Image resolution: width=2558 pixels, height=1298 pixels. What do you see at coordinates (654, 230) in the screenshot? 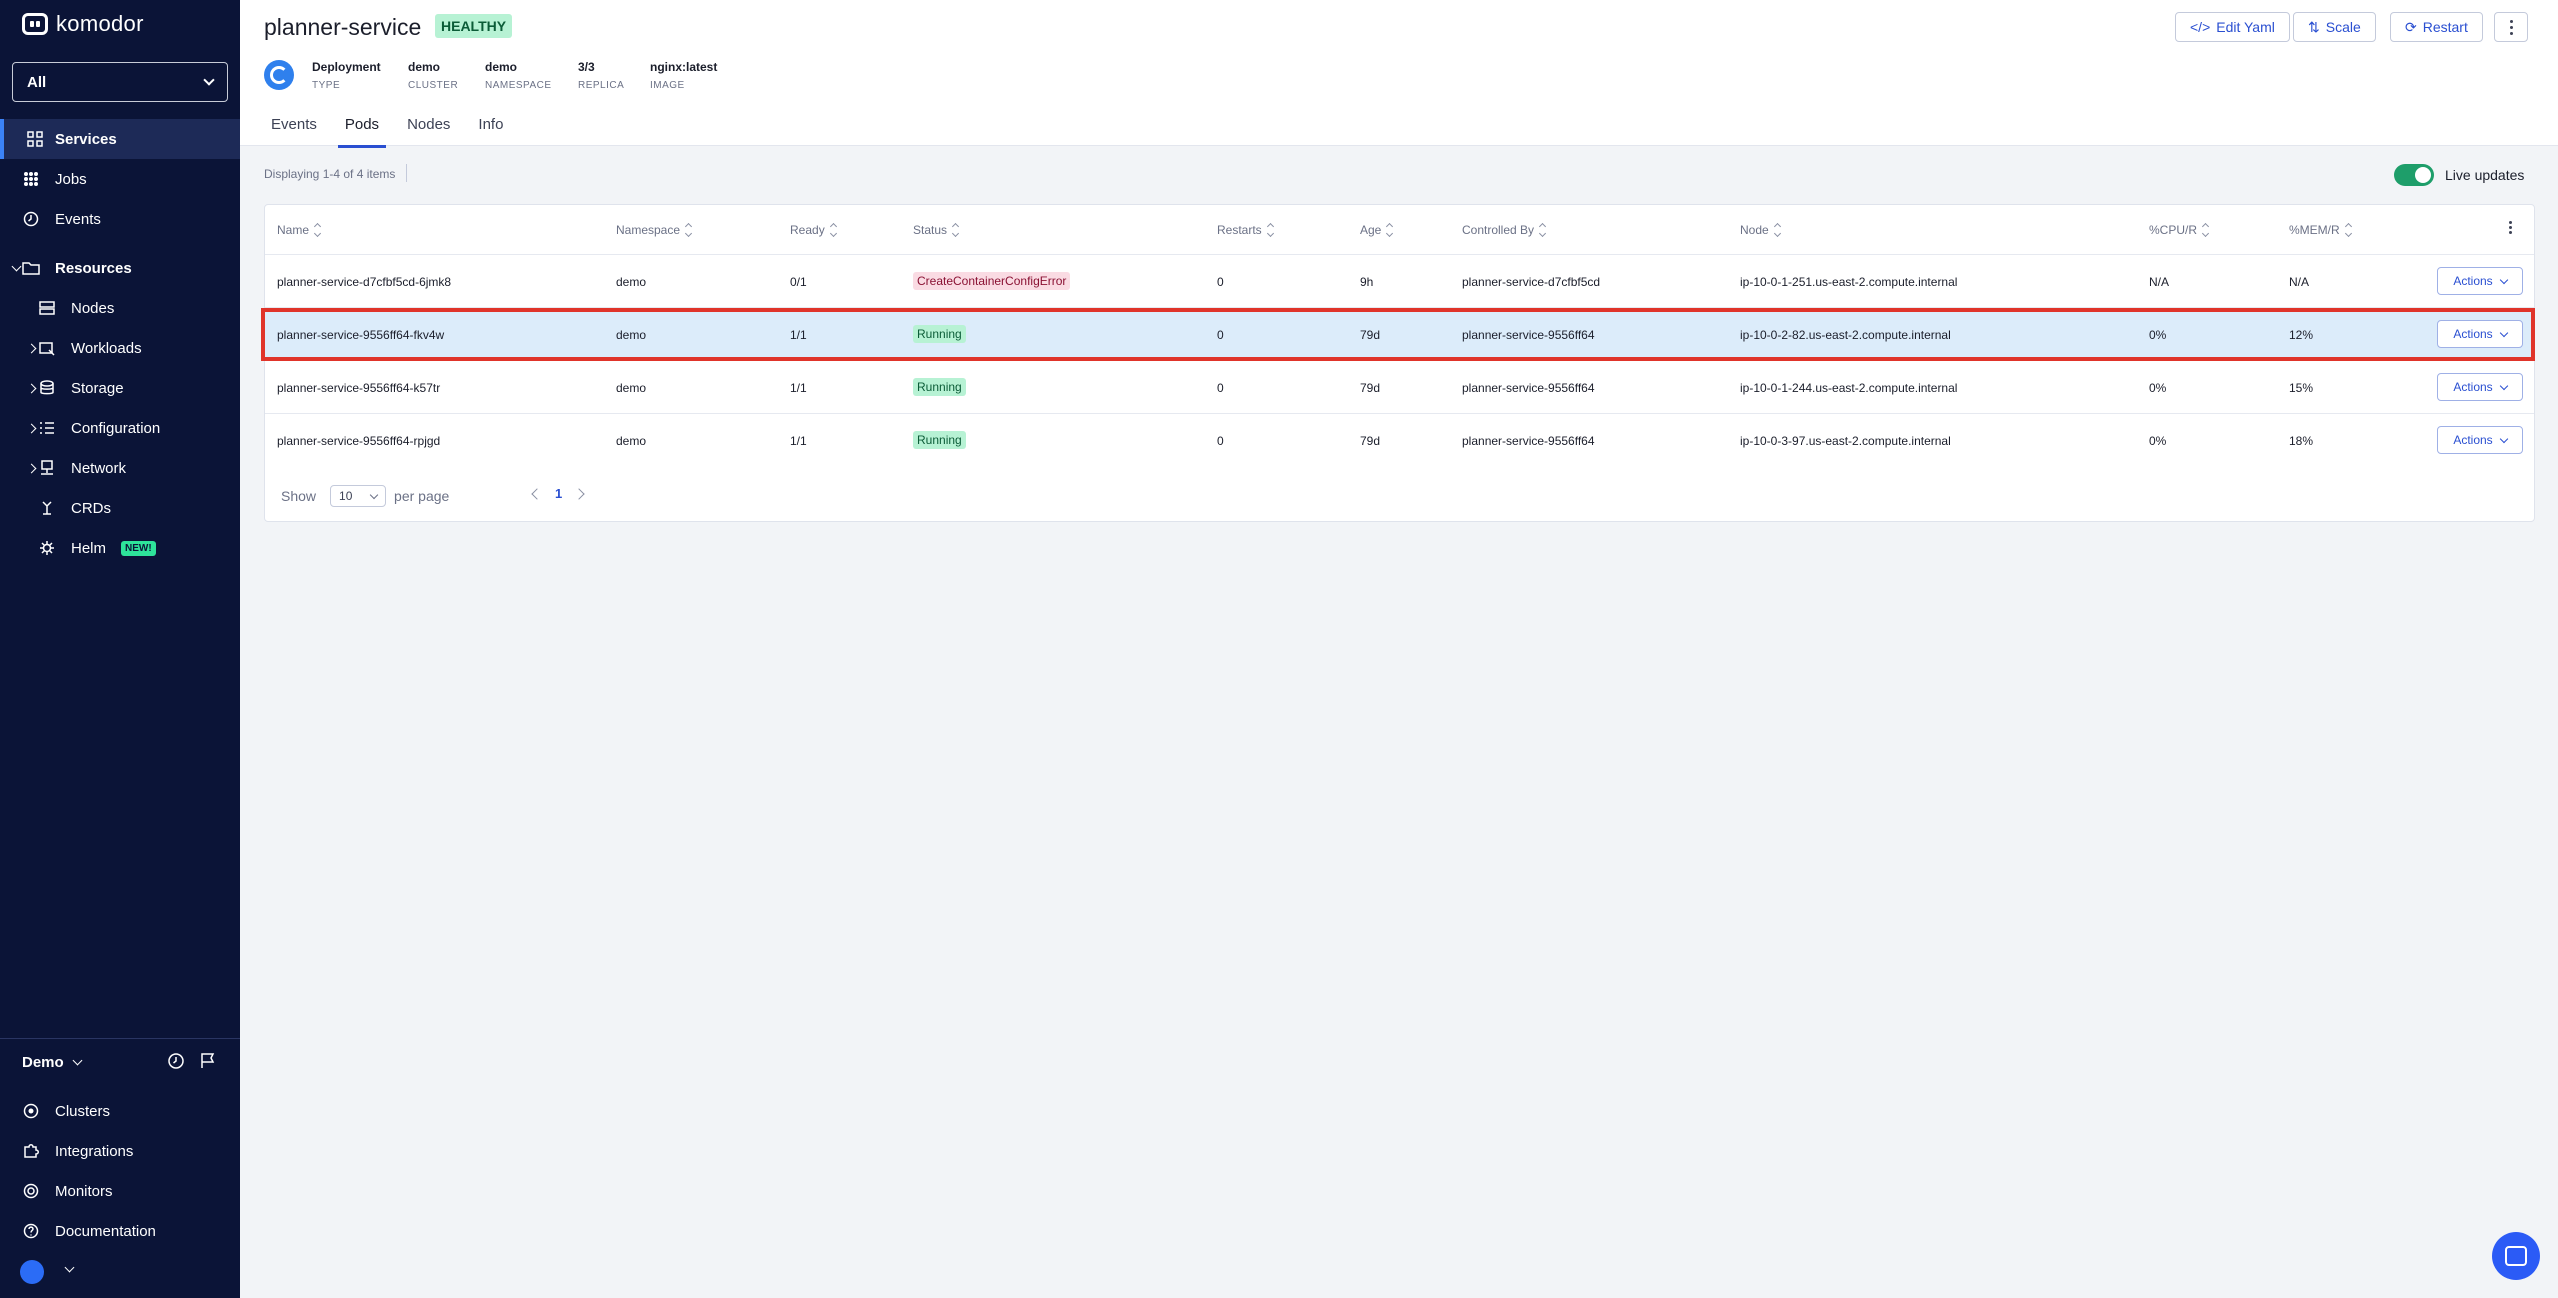
I see `column-header-namespace: Namespace` at bounding box center [654, 230].